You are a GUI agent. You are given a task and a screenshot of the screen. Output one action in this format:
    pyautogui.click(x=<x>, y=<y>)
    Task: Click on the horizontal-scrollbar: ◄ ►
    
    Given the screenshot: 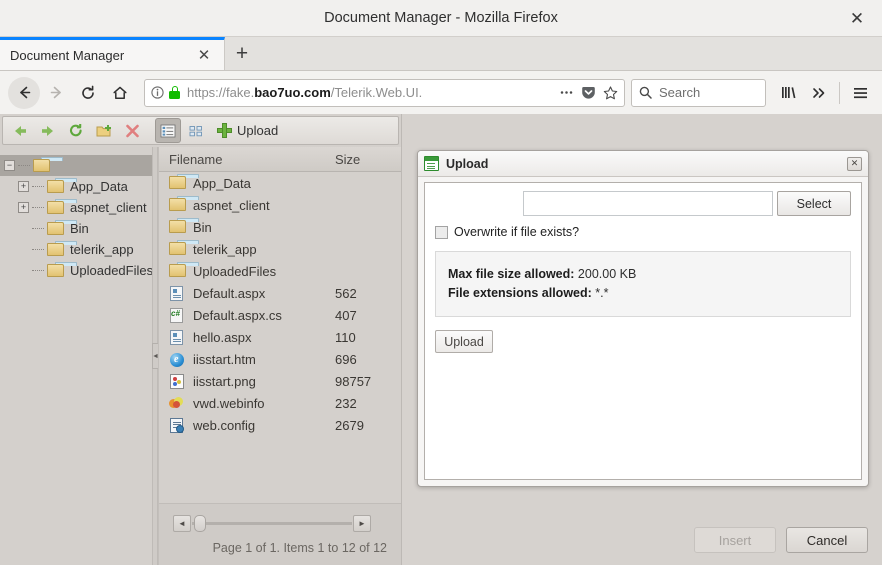 What is the action you would take?
    pyautogui.click(x=272, y=523)
    